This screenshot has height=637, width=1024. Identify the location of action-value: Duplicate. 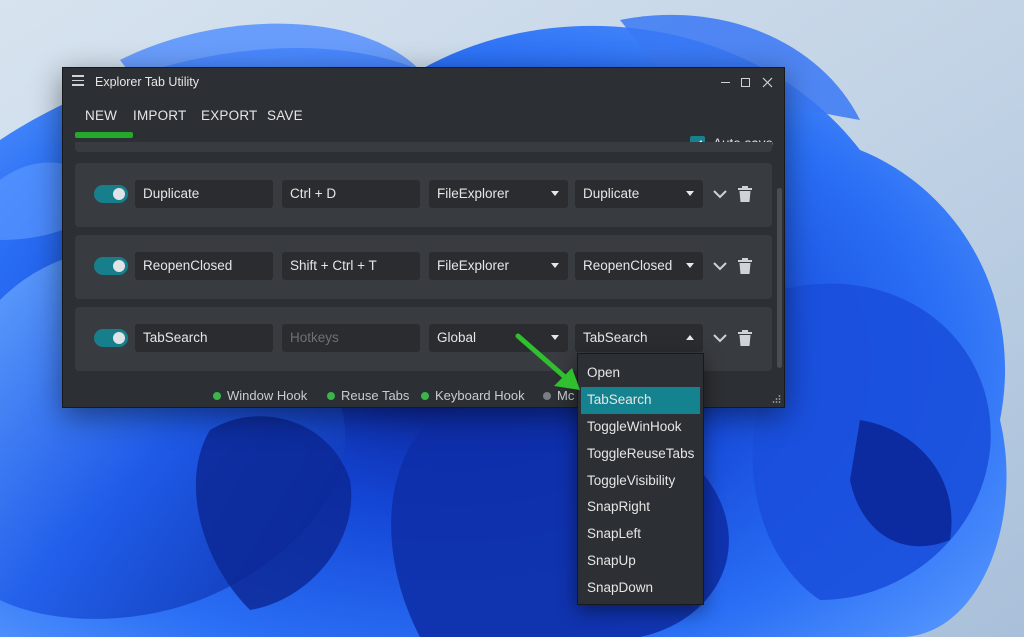
(611, 193).